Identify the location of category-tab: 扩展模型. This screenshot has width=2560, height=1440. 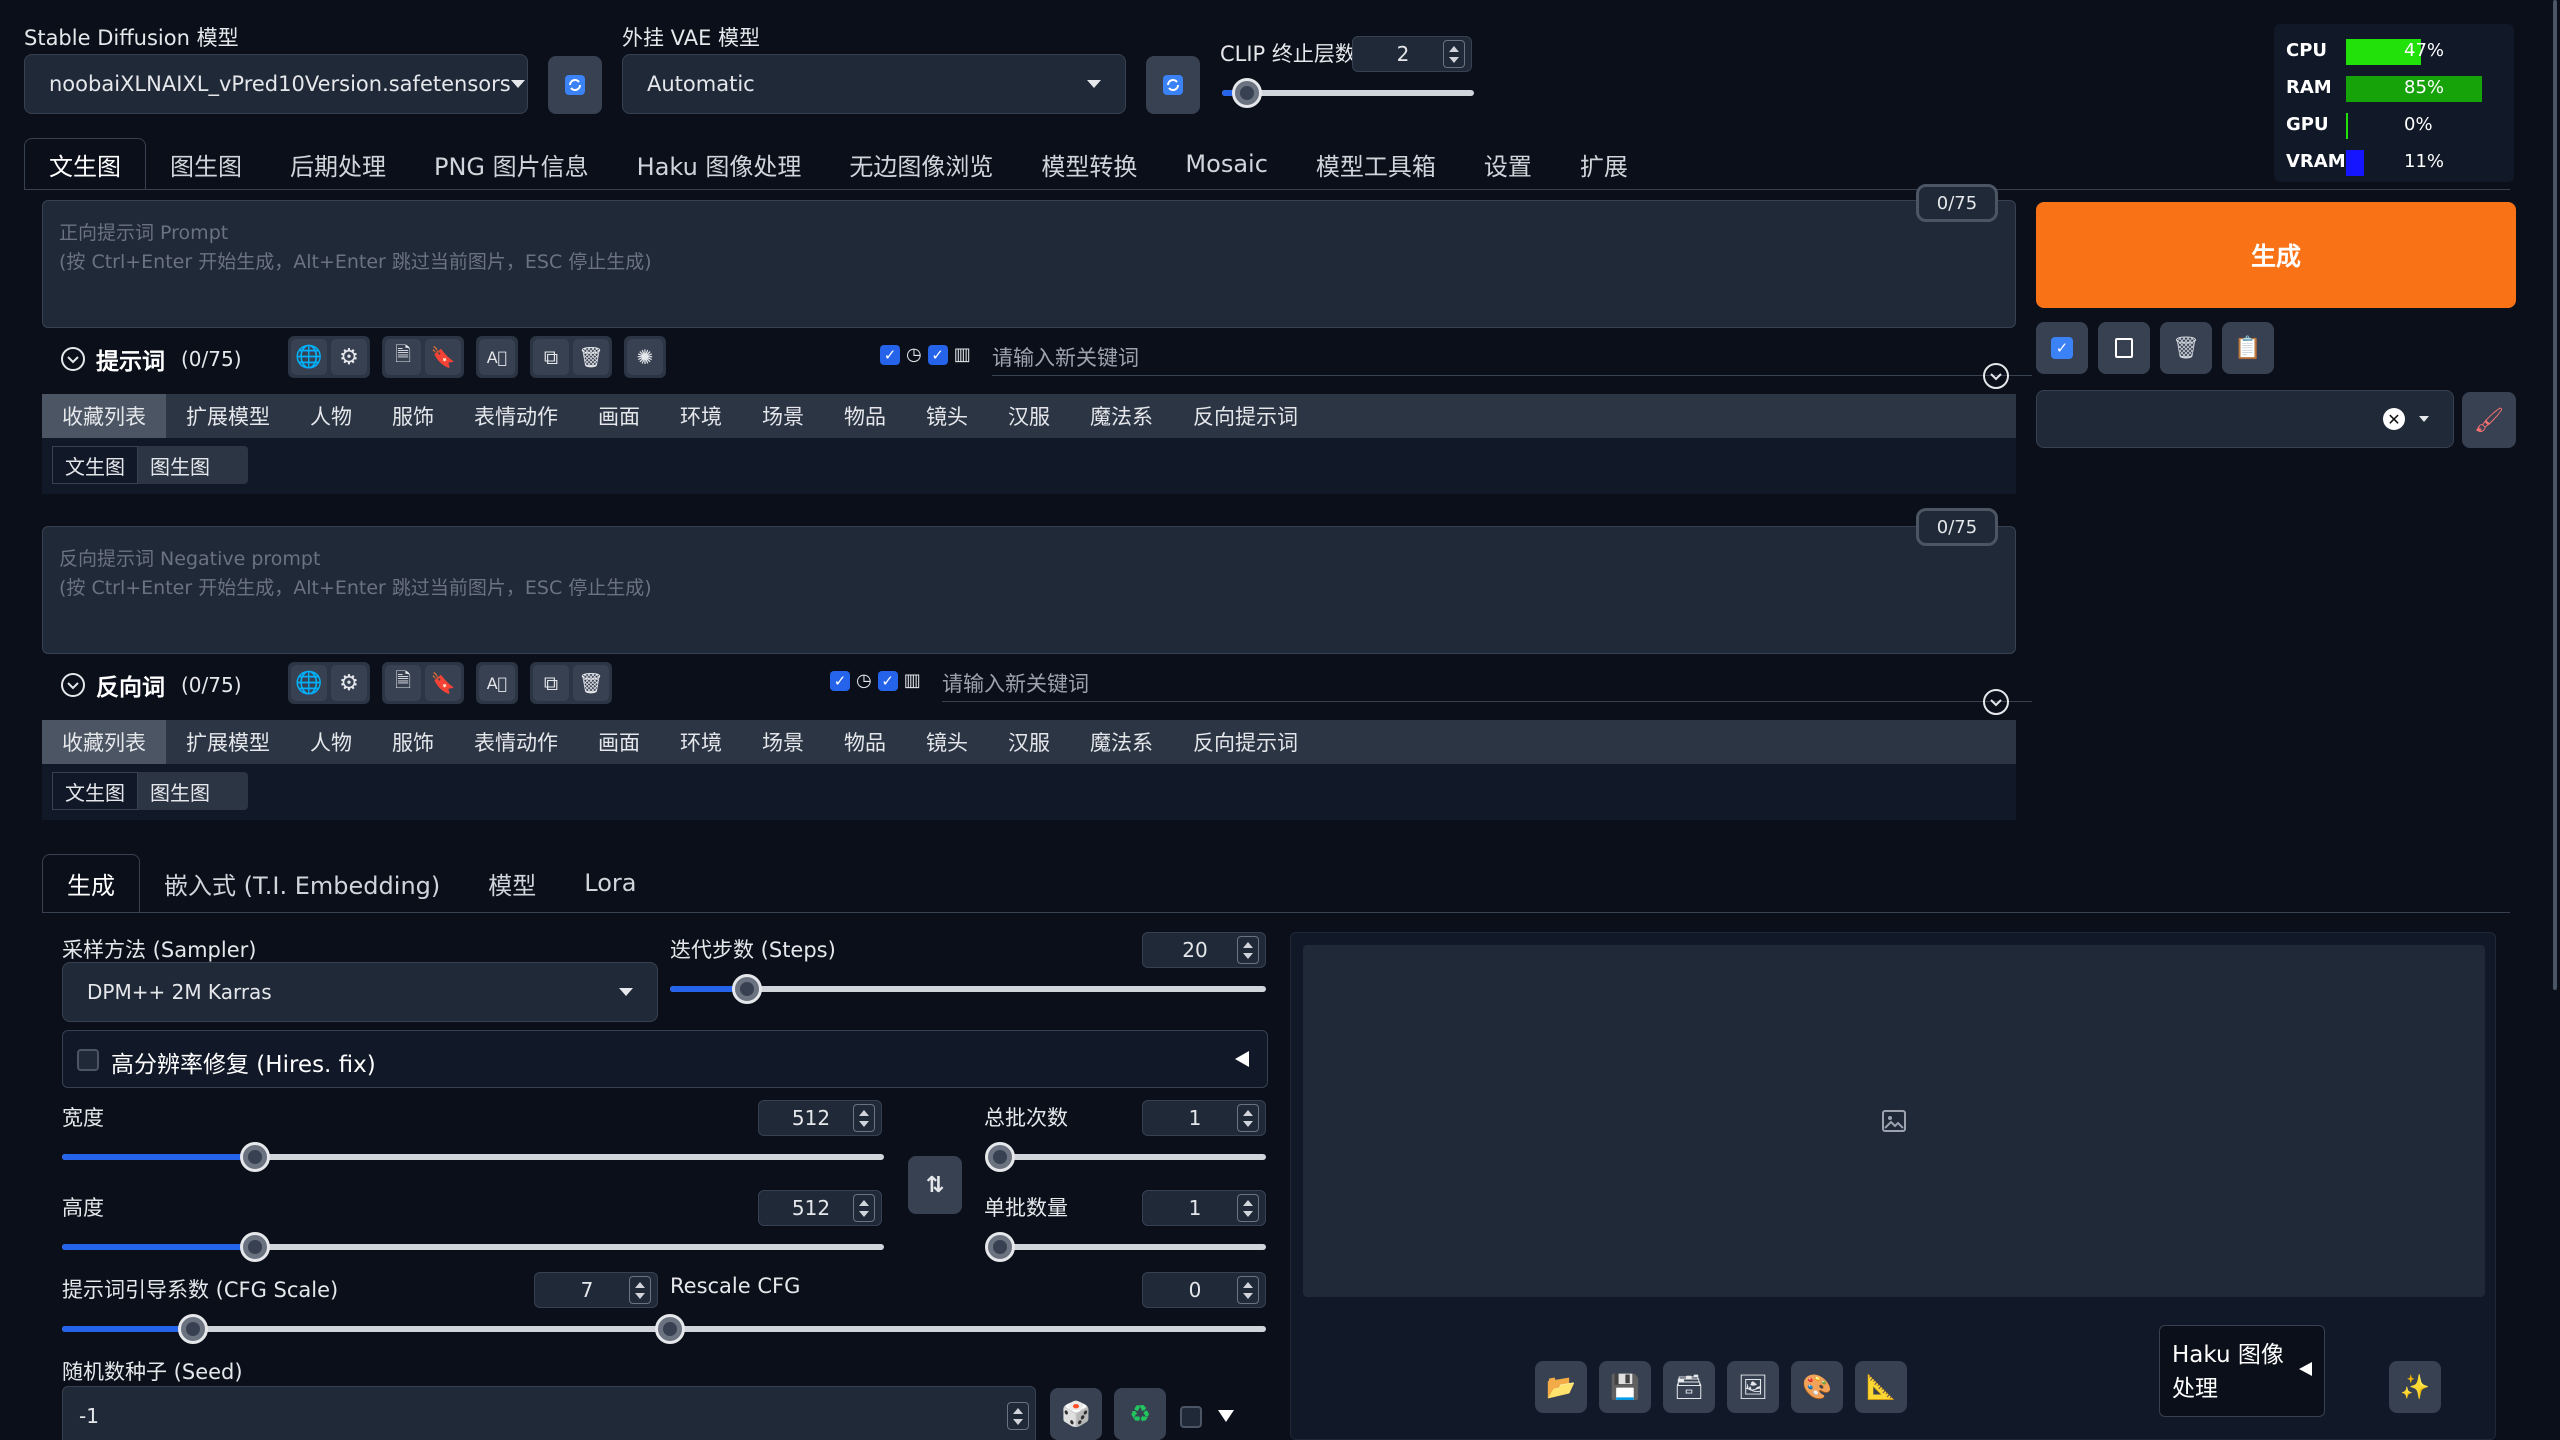
(228, 742).